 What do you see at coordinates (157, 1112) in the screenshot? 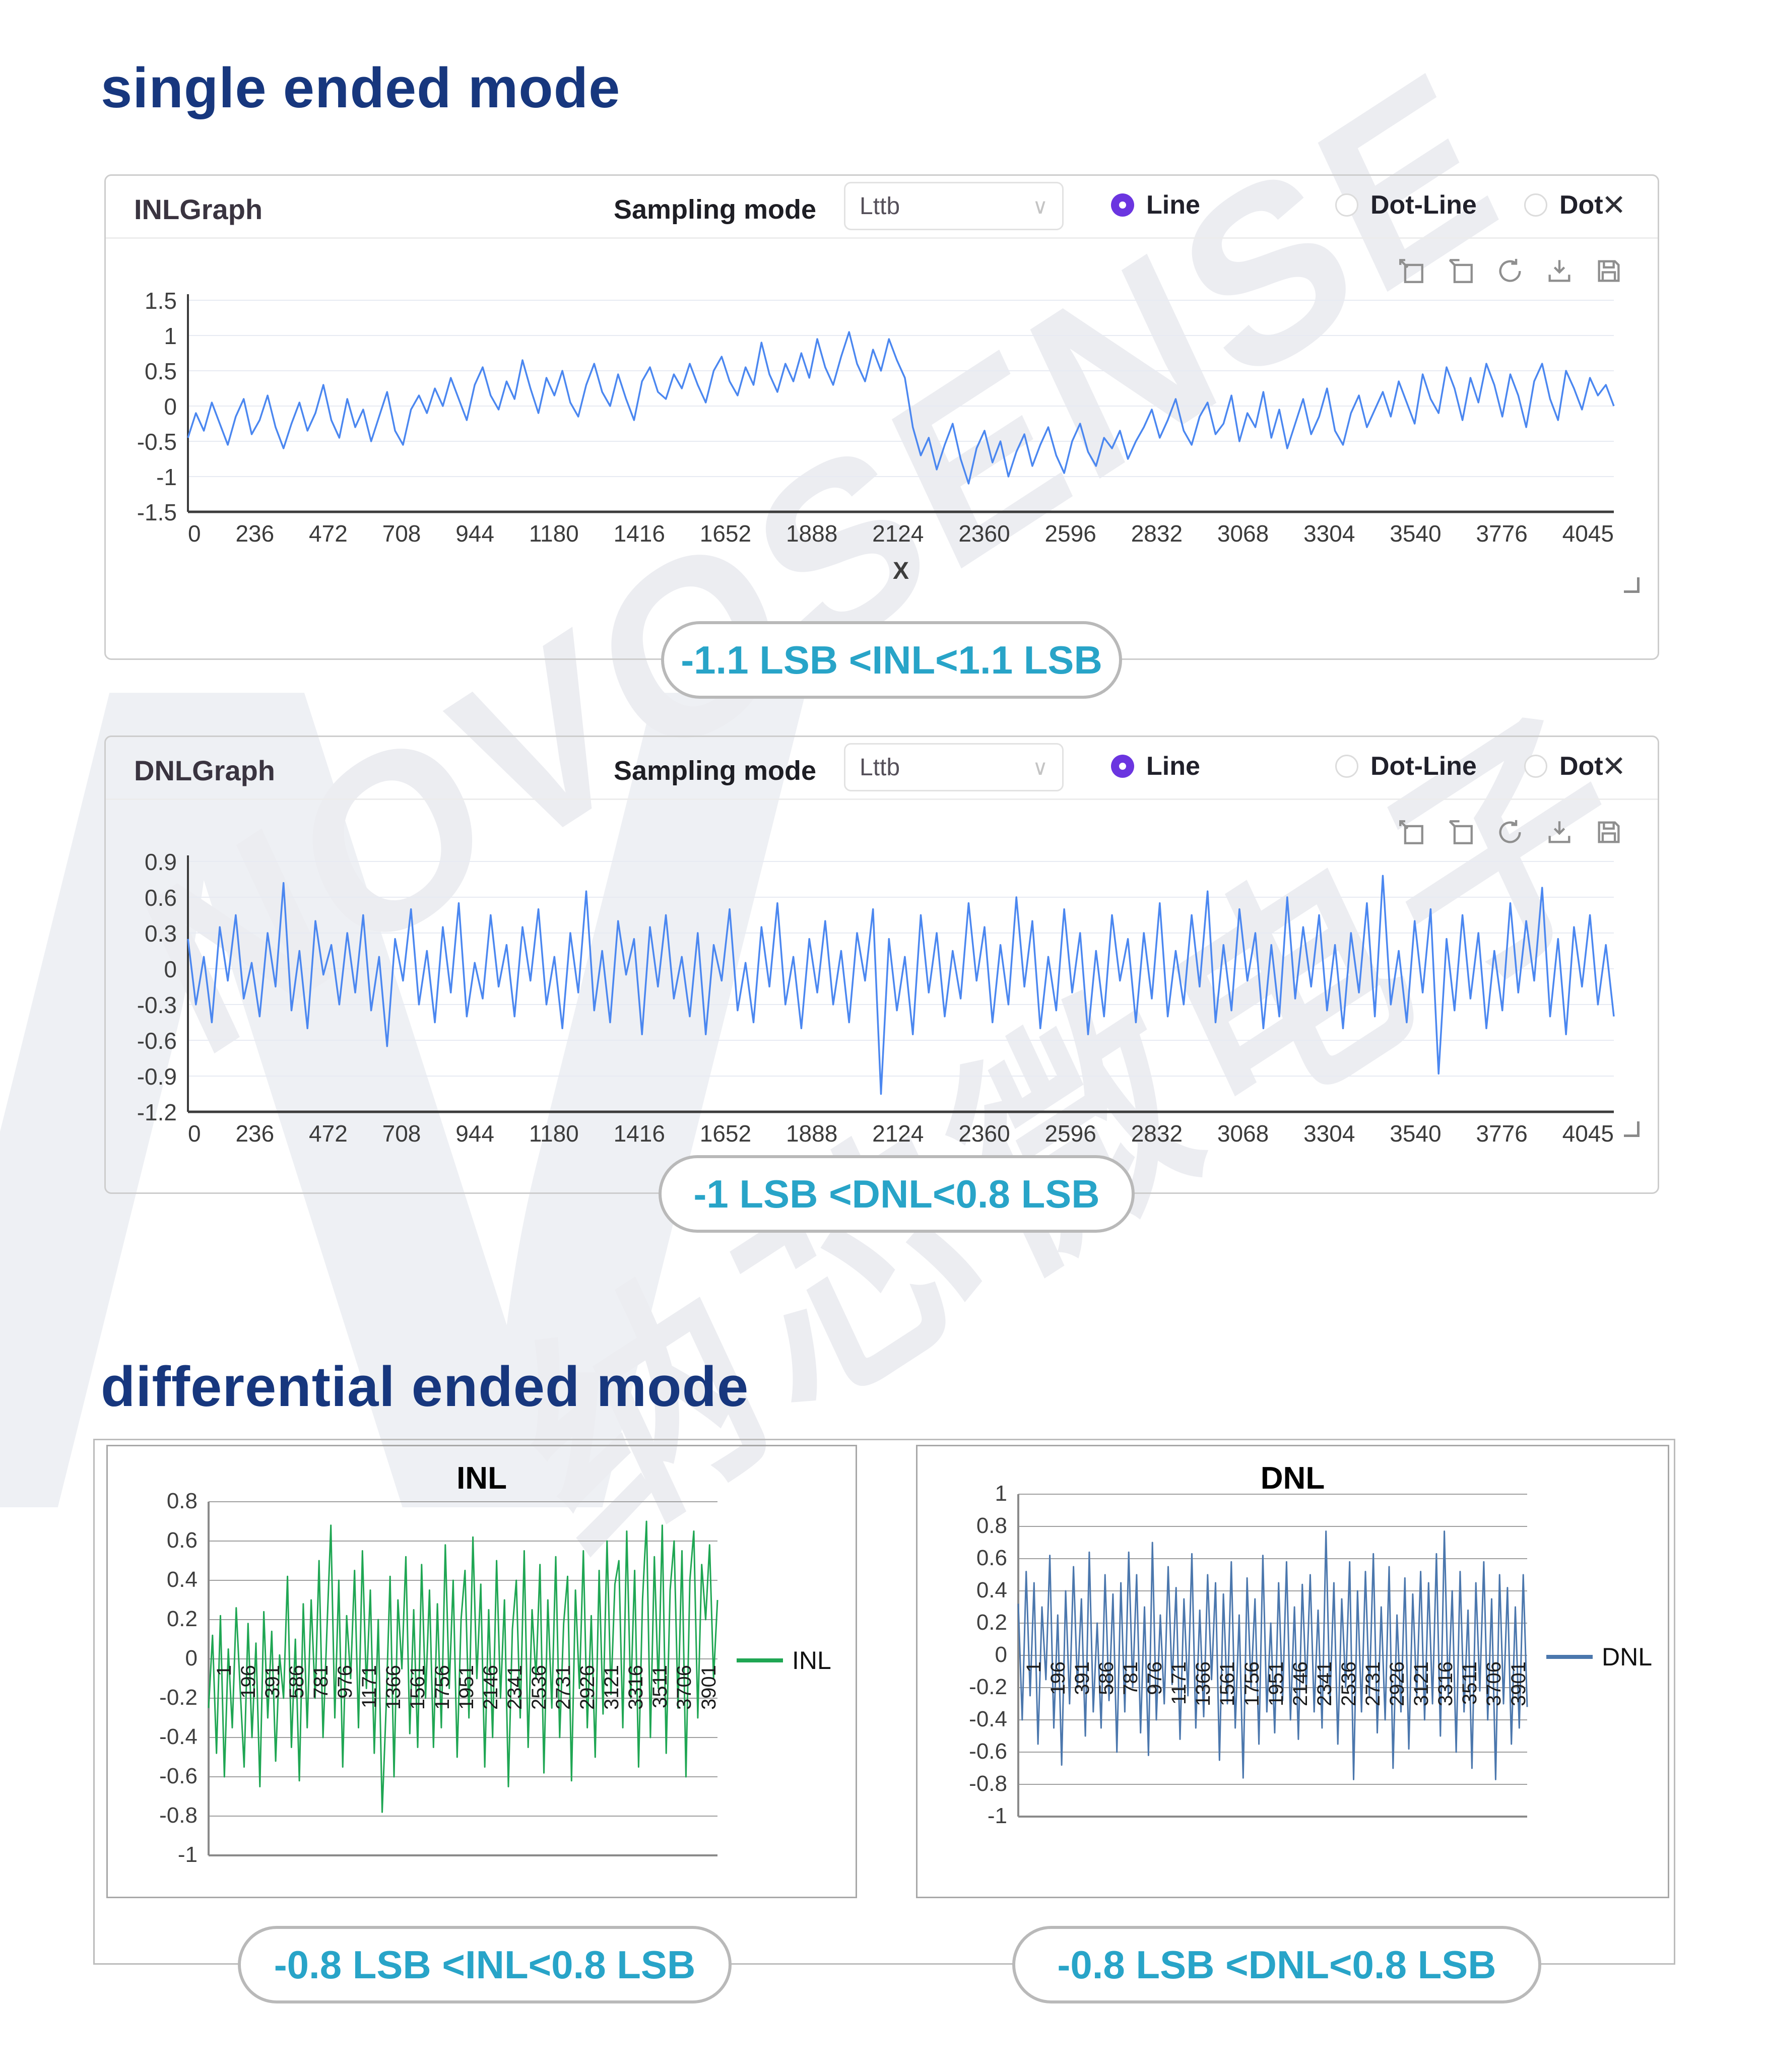
I see `y-axis-tick: -1.2` at bounding box center [157, 1112].